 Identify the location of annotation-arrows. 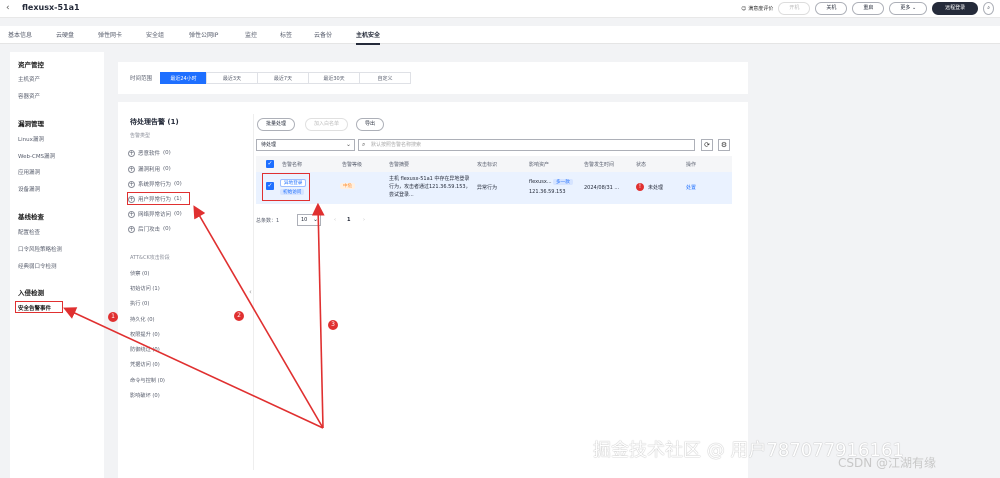
(194, 315).